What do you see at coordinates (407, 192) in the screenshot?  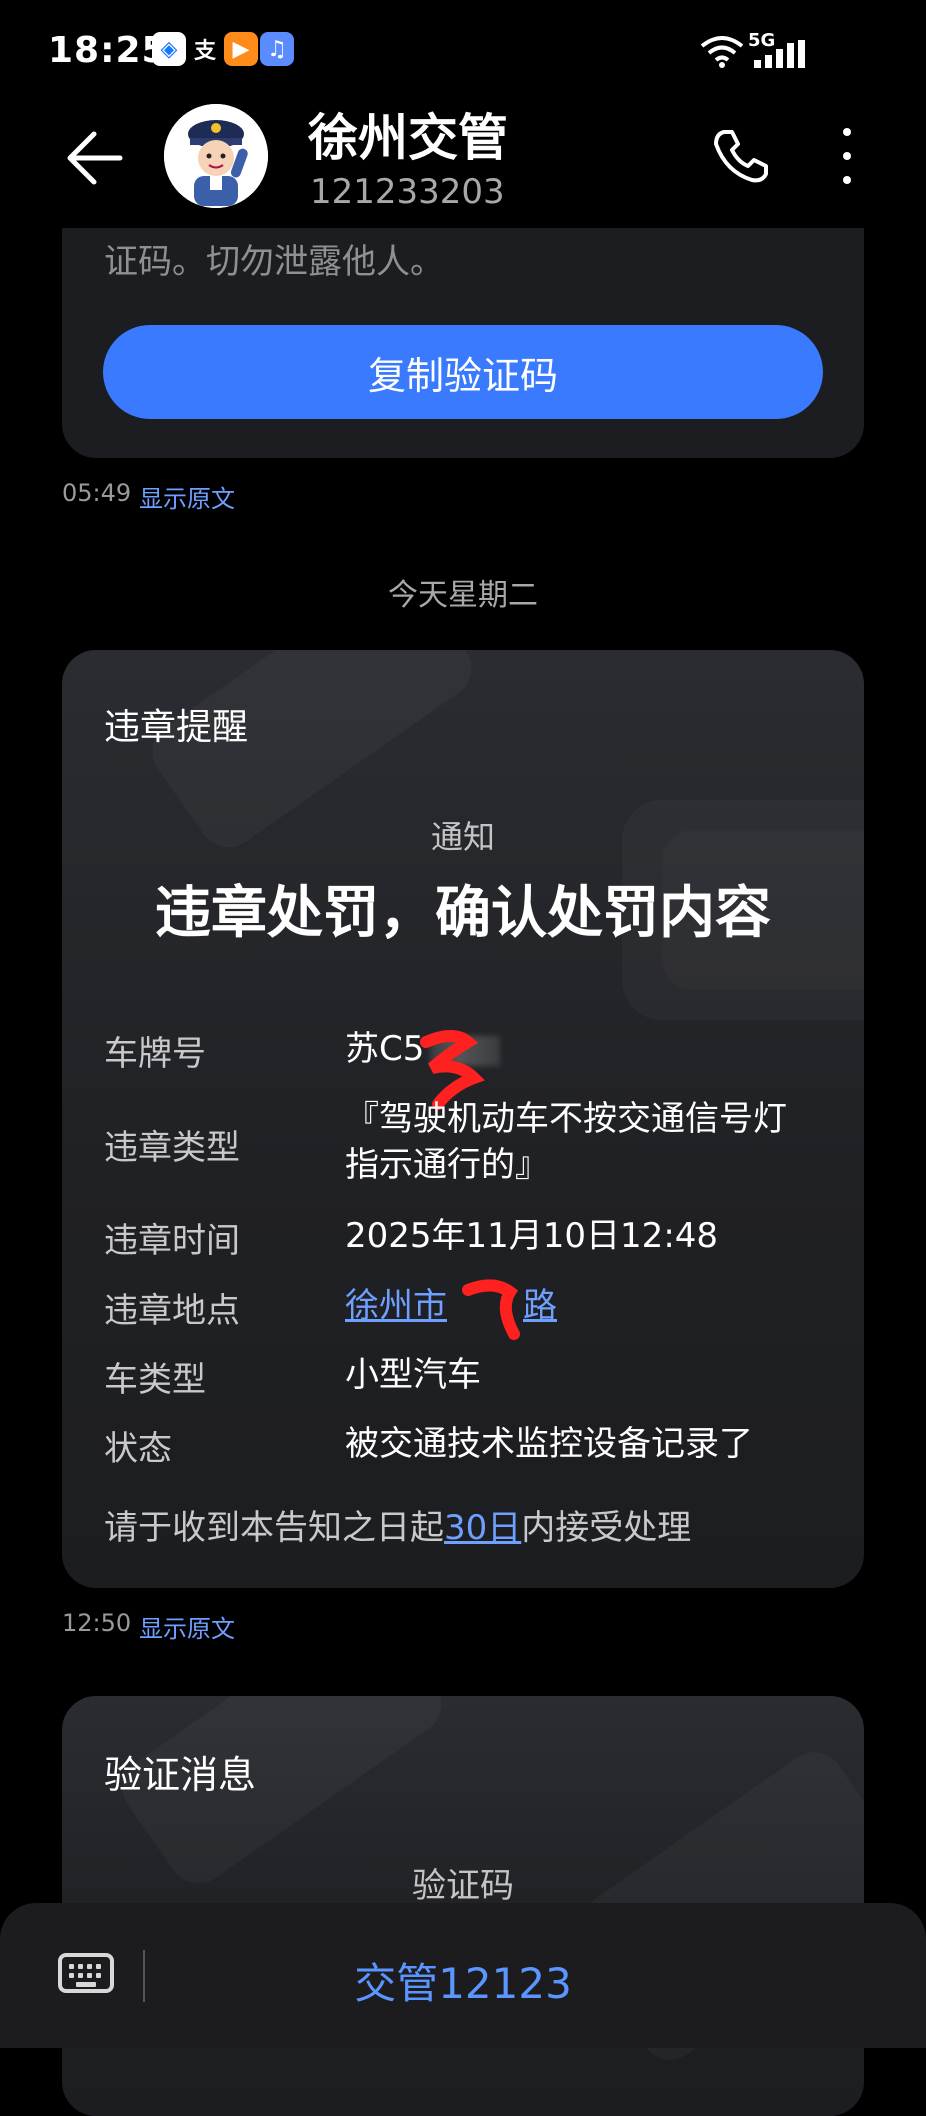 I see `sender-number: 121233203` at bounding box center [407, 192].